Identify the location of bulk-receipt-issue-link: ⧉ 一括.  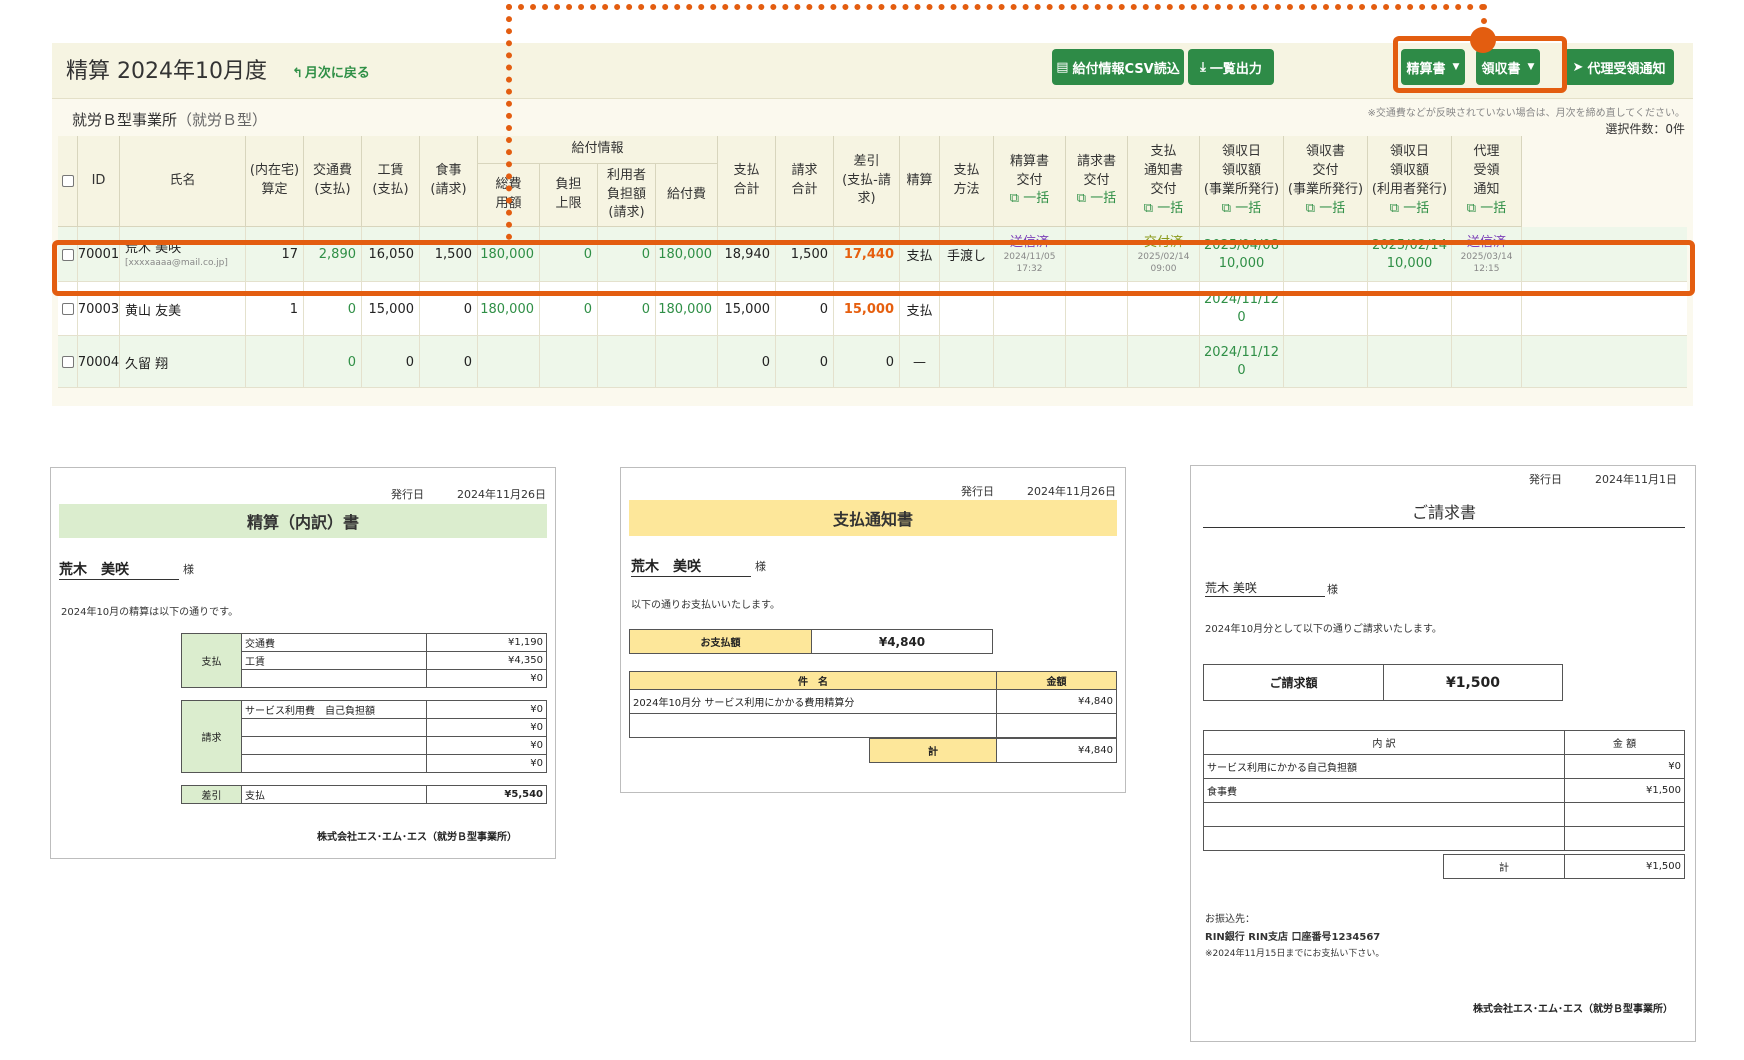
(1325, 209).